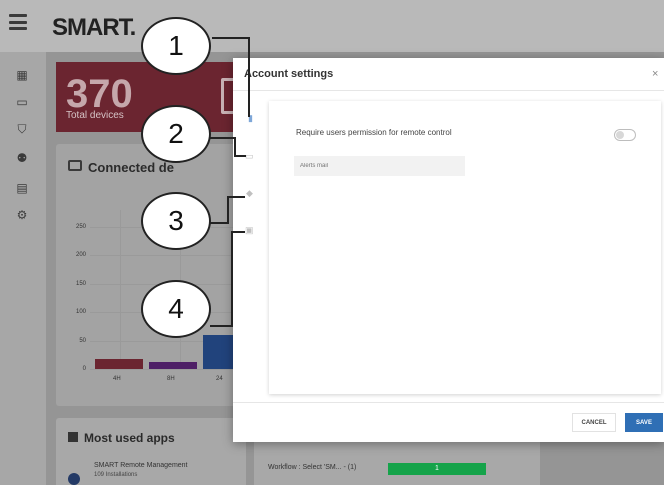 This screenshot has width=664, height=485. What do you see at coordinates (235, 146) in the screenshot?
I see `callout-2-leader-drop` at bounding box center [235, 146].